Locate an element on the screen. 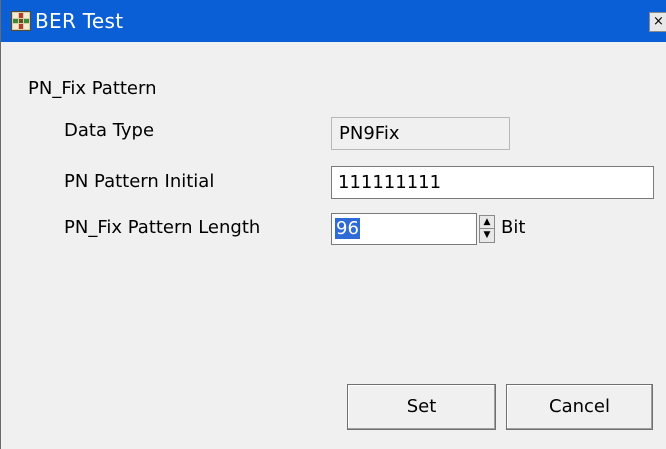  length-unit-label: Bit is located at coordinates (513, 227).